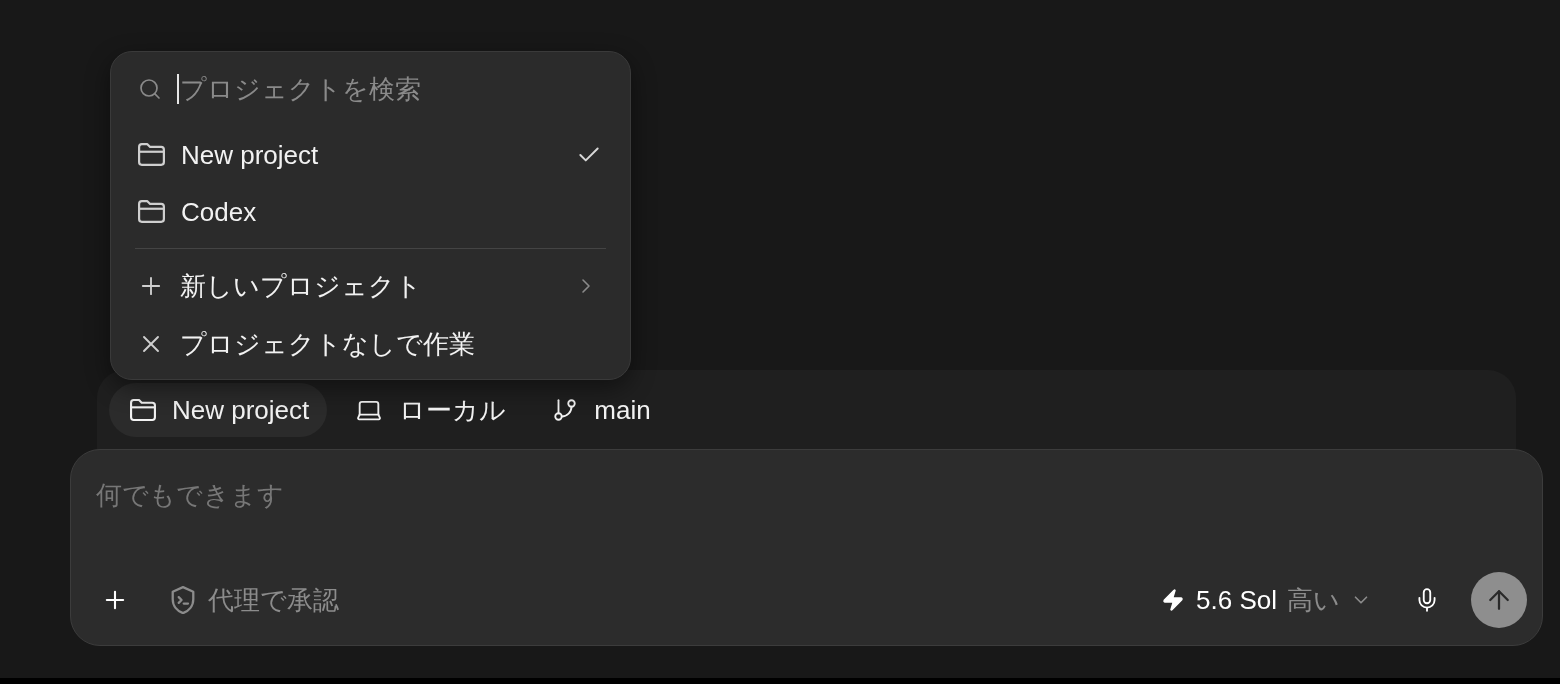 This screenshot has width=1560, height=684. I want to click on project-name: New project, so click(250, 154).